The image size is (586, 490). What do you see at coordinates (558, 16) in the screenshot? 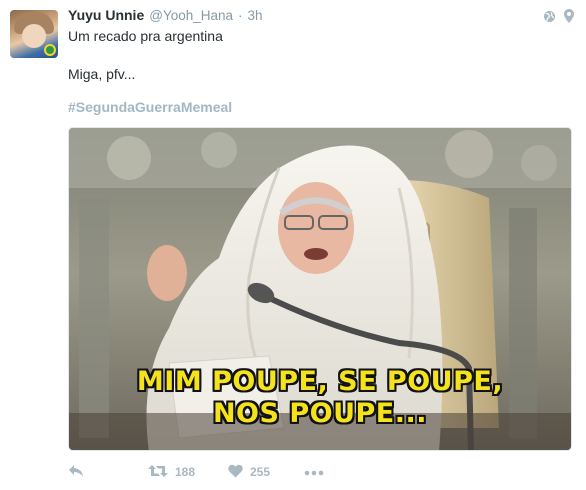
I see `tweet-top-icons` at bounding box center [558, 16].